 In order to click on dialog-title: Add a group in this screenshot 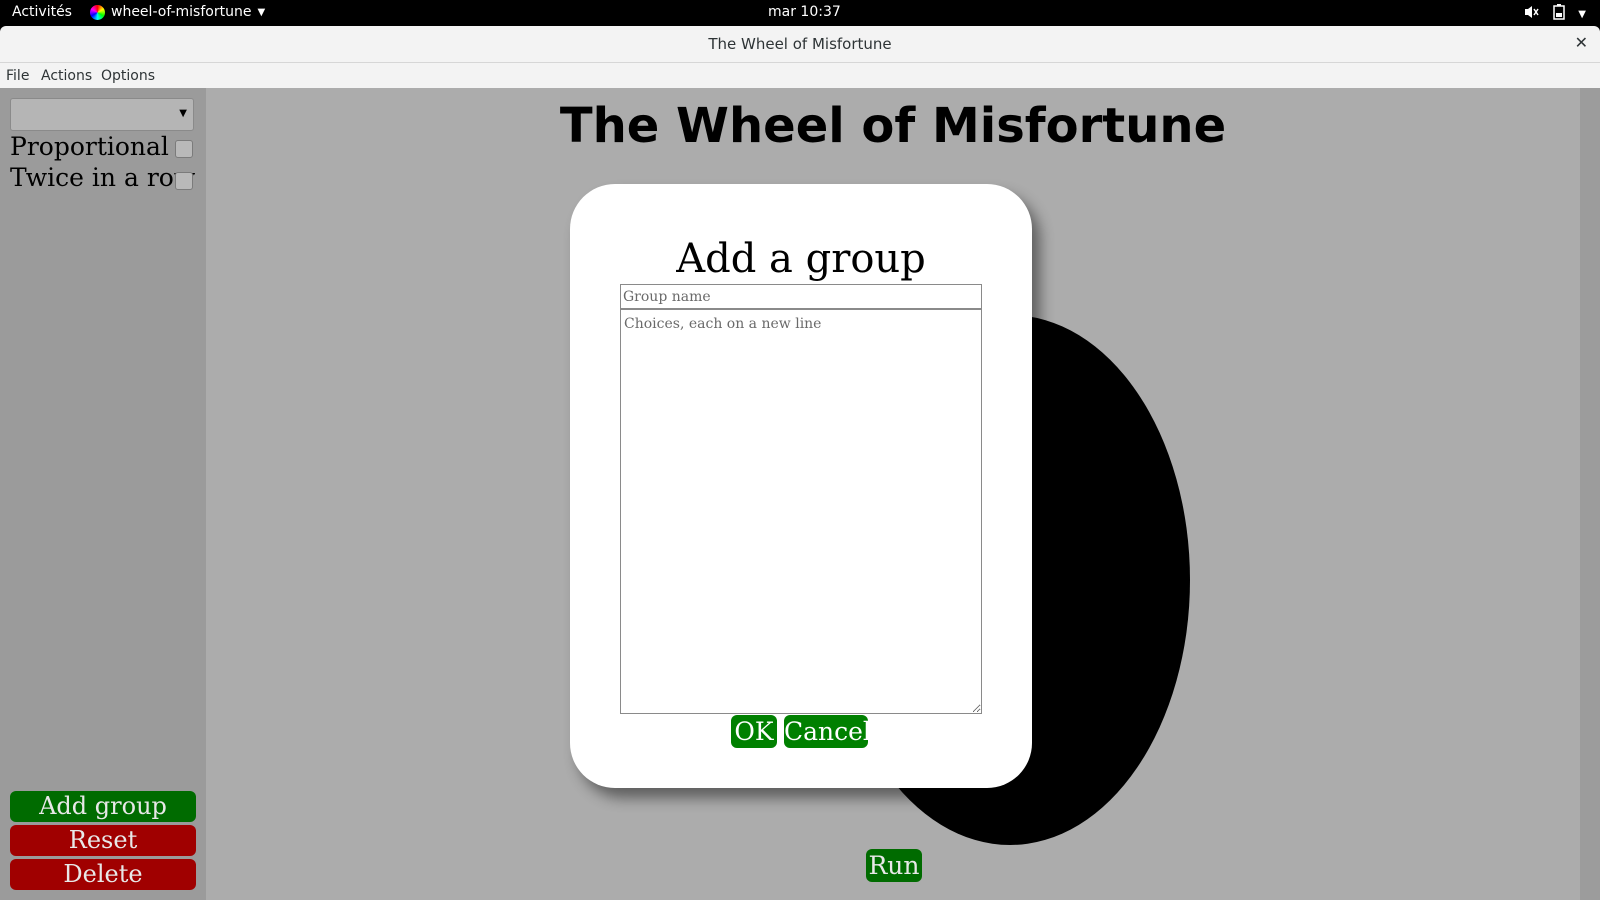, I will do `click(801, 259)`.